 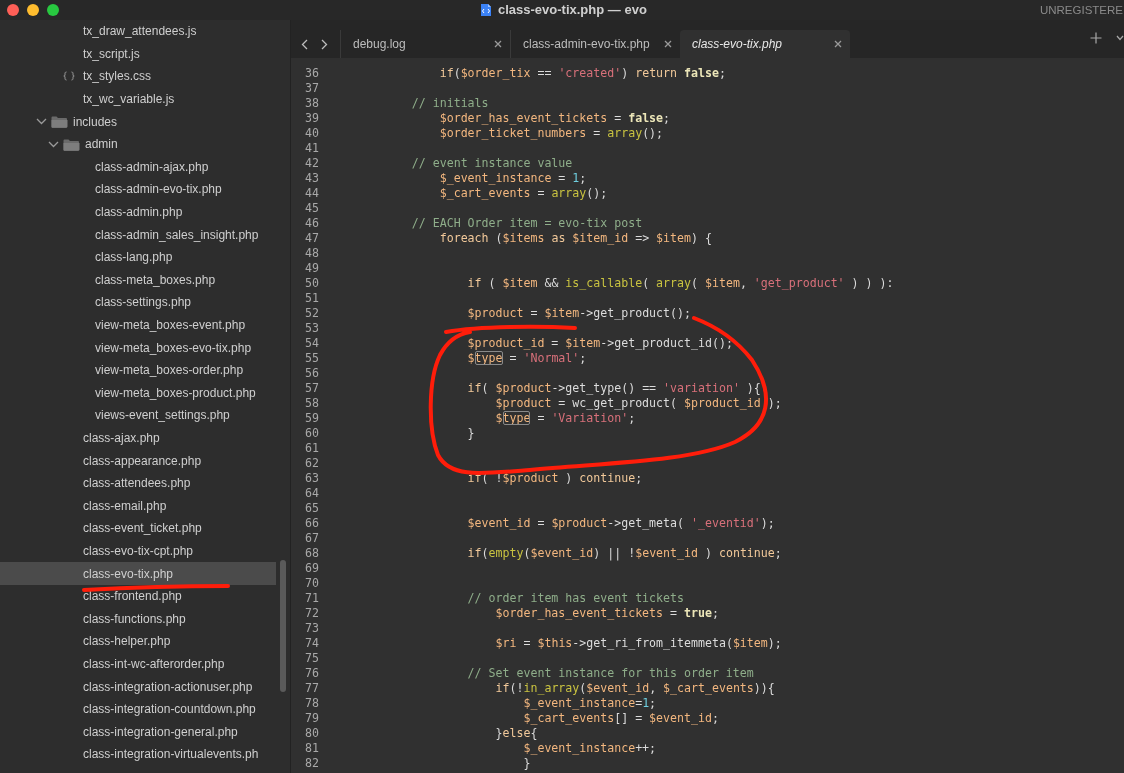 I want to click on file-item: class-helper.php, so click(x=138, y=641).